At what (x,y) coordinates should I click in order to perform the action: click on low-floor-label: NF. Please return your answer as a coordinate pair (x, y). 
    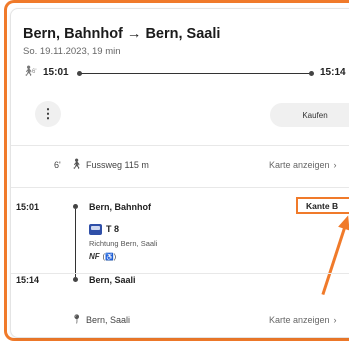
    Looking at the image, I should click on (94, 256).